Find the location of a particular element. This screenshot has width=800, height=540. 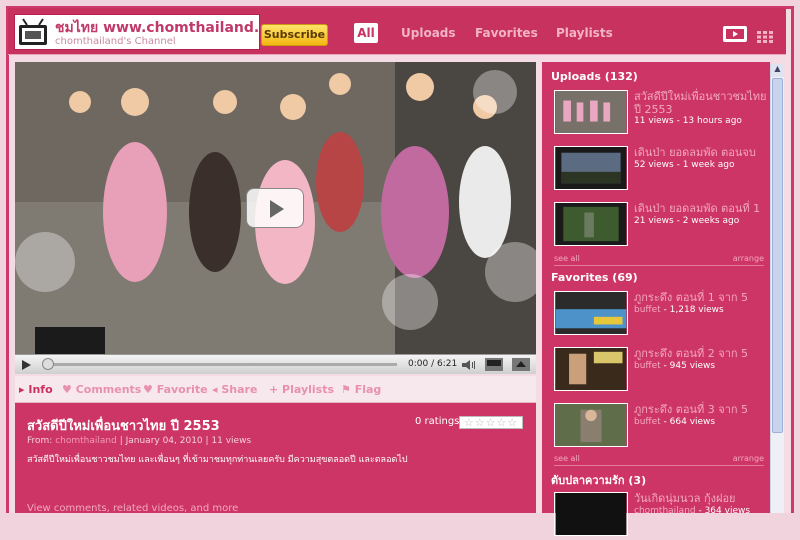

volume-icon is located at coordinates (469, 365).